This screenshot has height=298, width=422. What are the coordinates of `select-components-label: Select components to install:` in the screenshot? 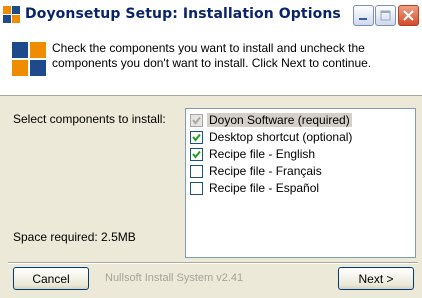 It's located at (89, 119).